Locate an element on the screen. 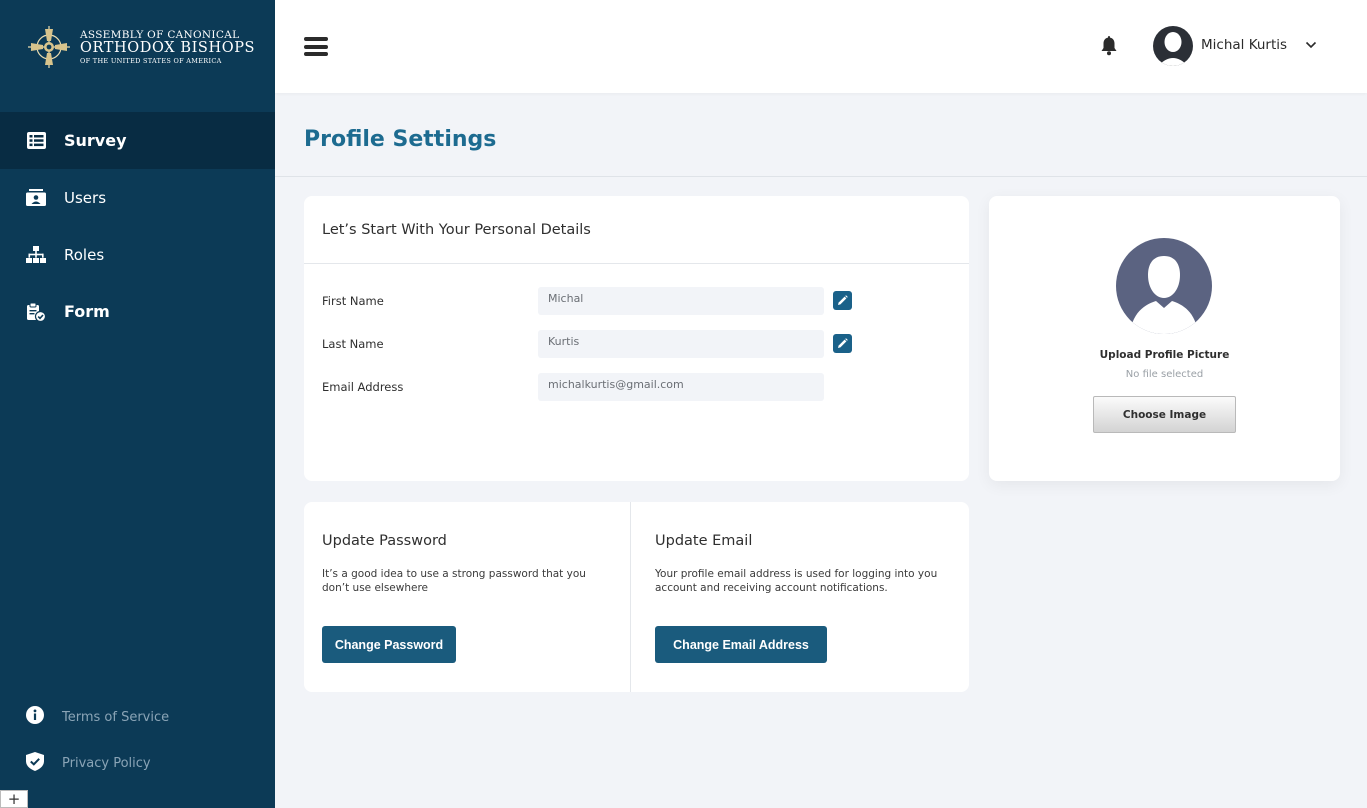  last-name-row: Last Name is located at coordinates (642, 344).